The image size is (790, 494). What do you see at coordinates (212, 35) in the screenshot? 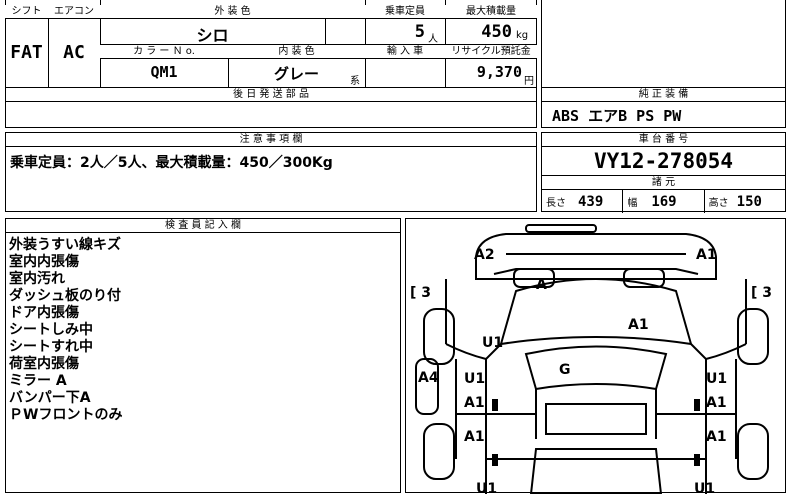
I see `exterior-color-value: シロ` at bounding box center [212, 35].